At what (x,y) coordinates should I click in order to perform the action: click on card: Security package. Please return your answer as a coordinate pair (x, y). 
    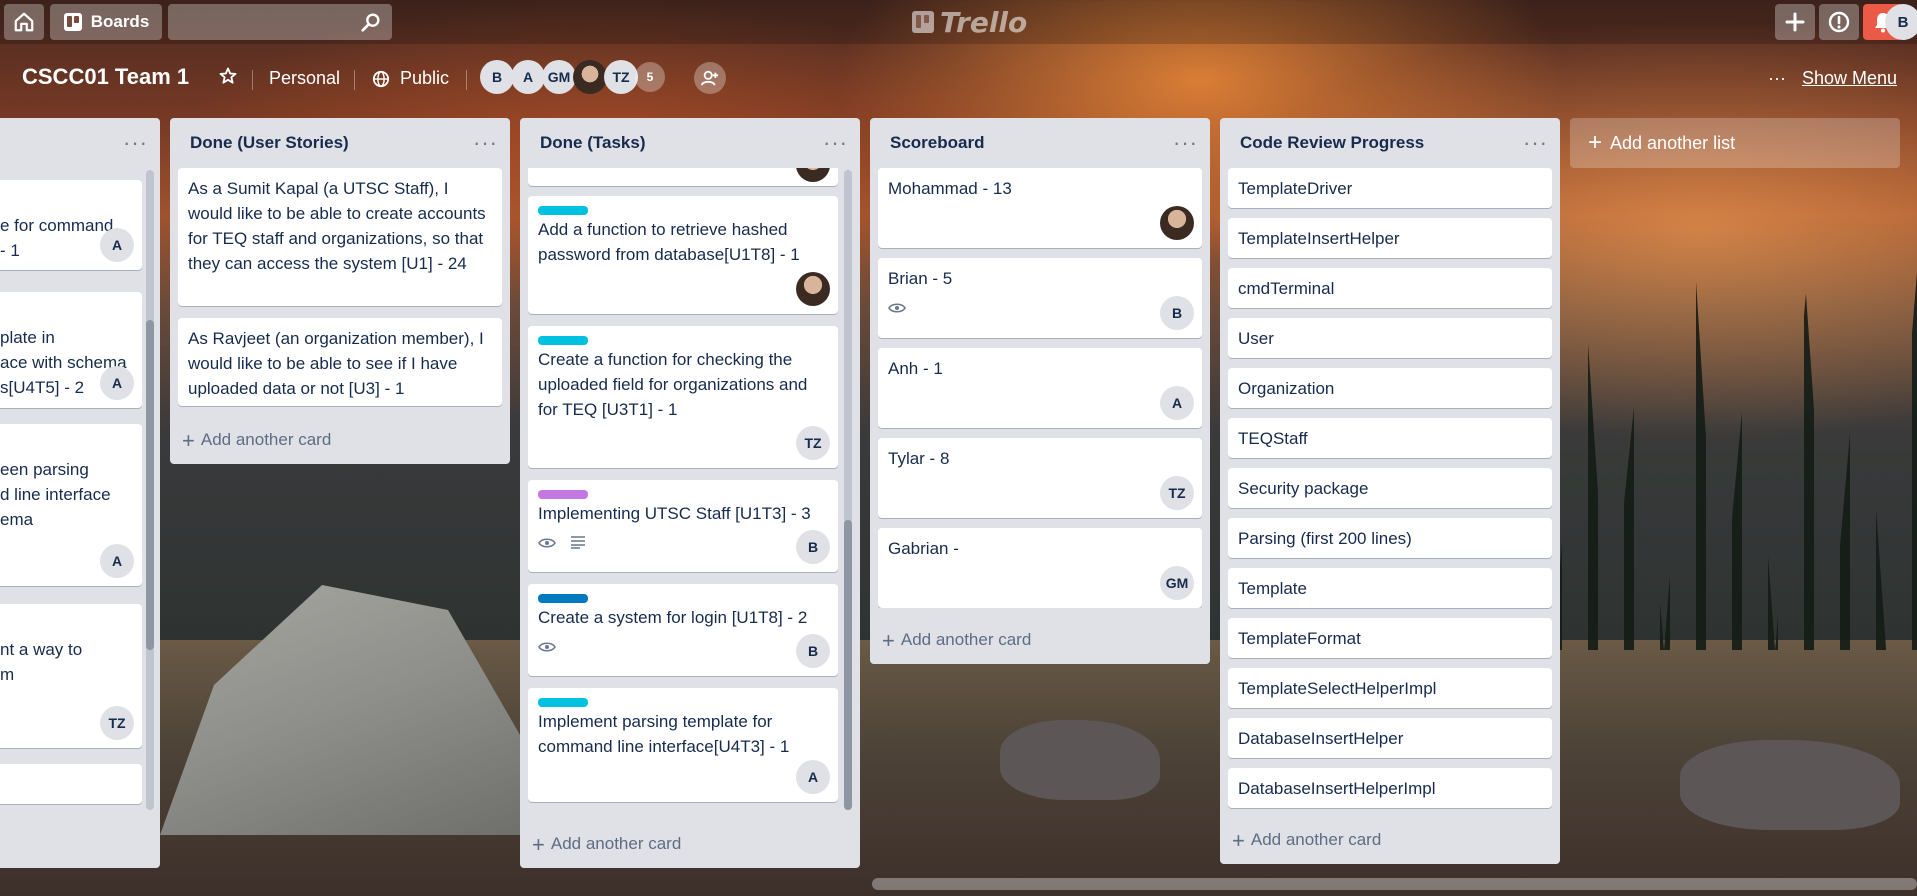
    Looking at the image, I should click on (1390, 488).